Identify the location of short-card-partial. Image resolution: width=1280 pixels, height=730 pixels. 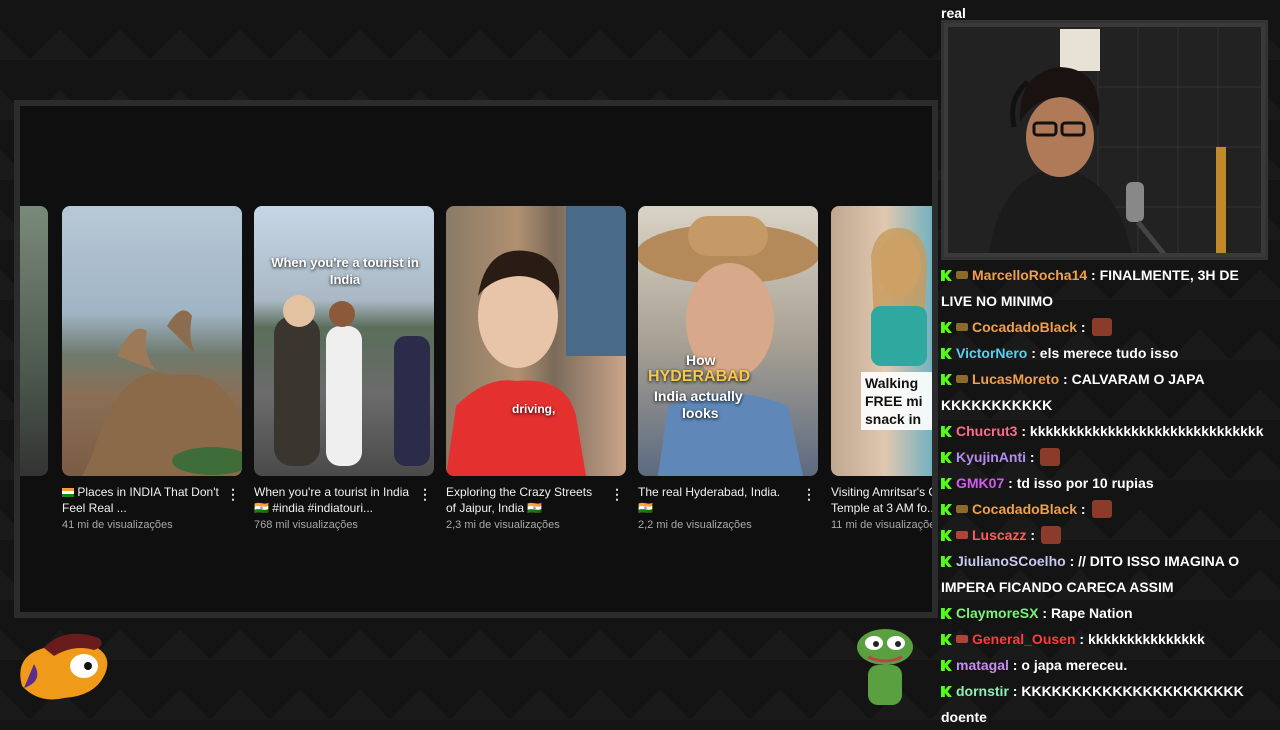
(34, 341).